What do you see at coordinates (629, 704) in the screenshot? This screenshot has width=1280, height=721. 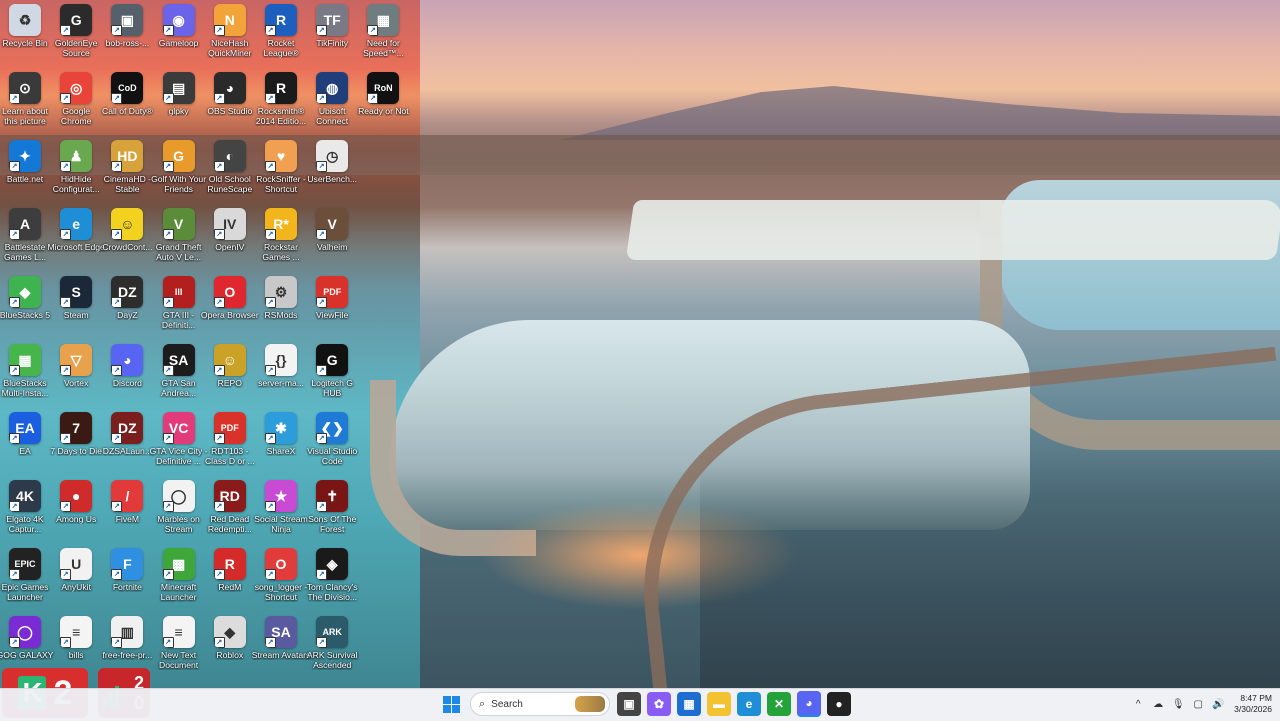 I see `taskbar-task-view: ▣` at bounding box center [629, 704].